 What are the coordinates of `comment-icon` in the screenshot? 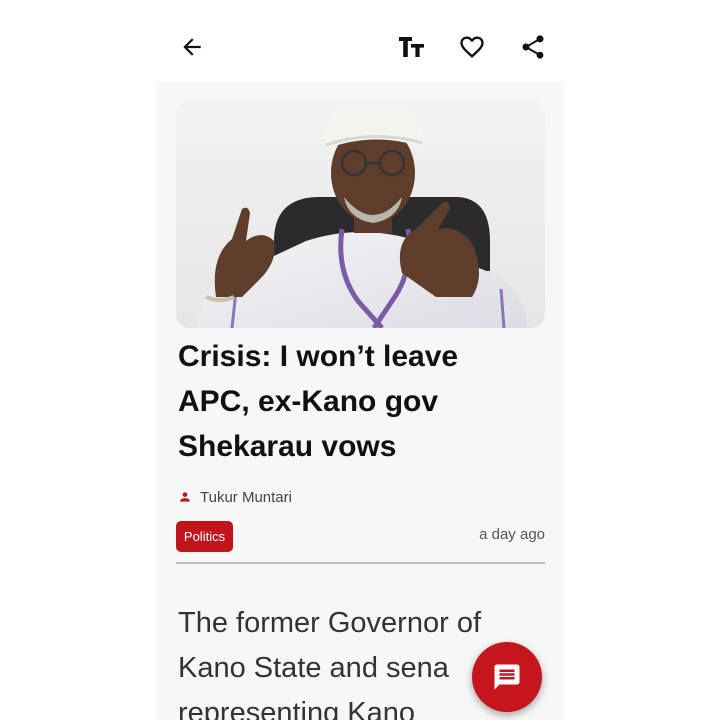 It's located at (507, 677).